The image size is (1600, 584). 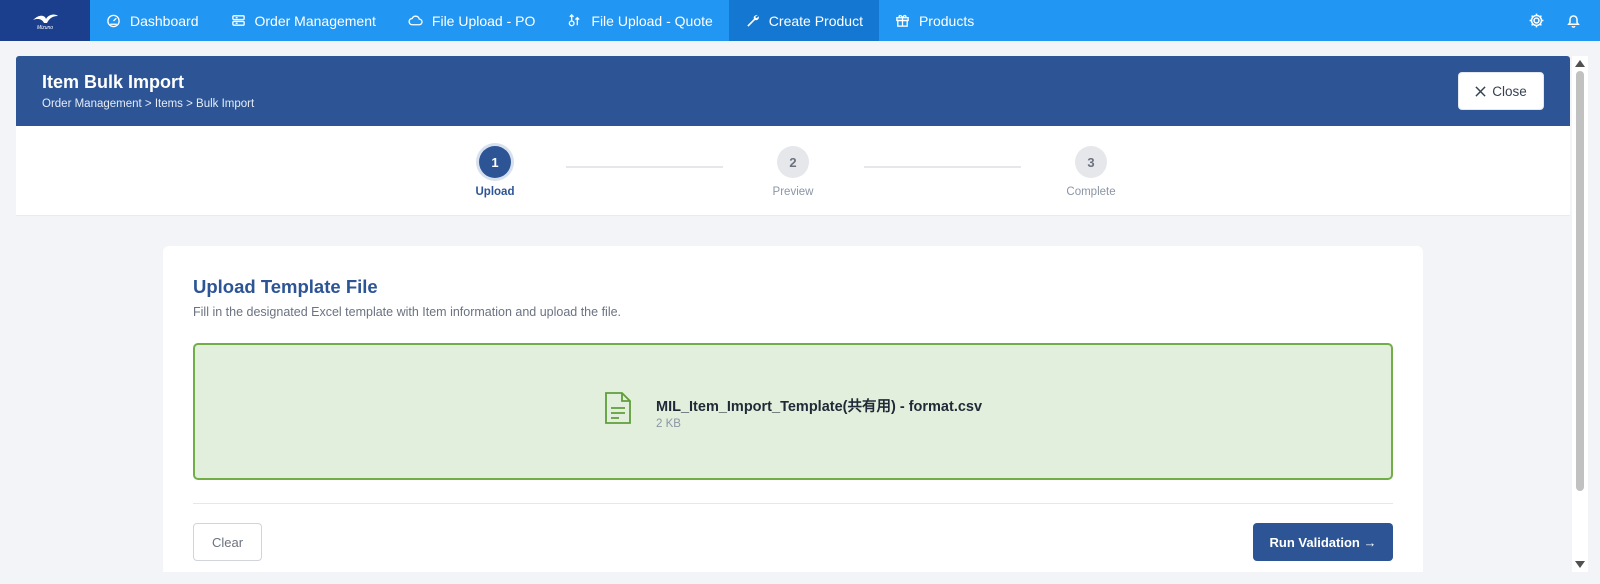 I want to click on divider, so click(x=793, y=503).